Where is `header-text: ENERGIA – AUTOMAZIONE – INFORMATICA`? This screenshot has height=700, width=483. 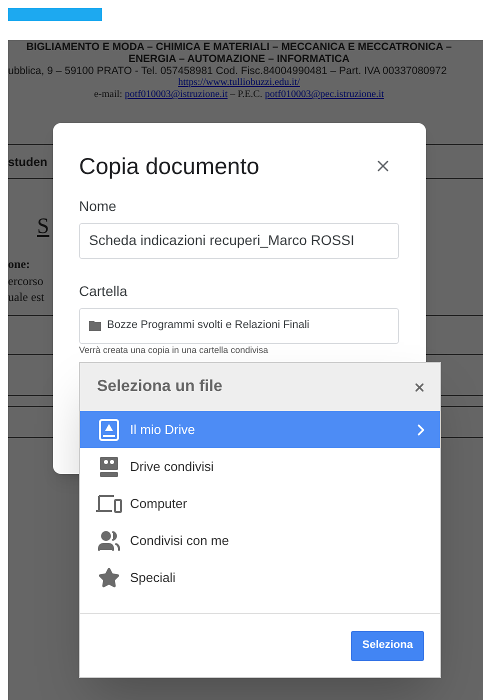 header-text: ENERGIA – AUTOMAZIONE – INFORMATICA is located at coordinates (239, 59).